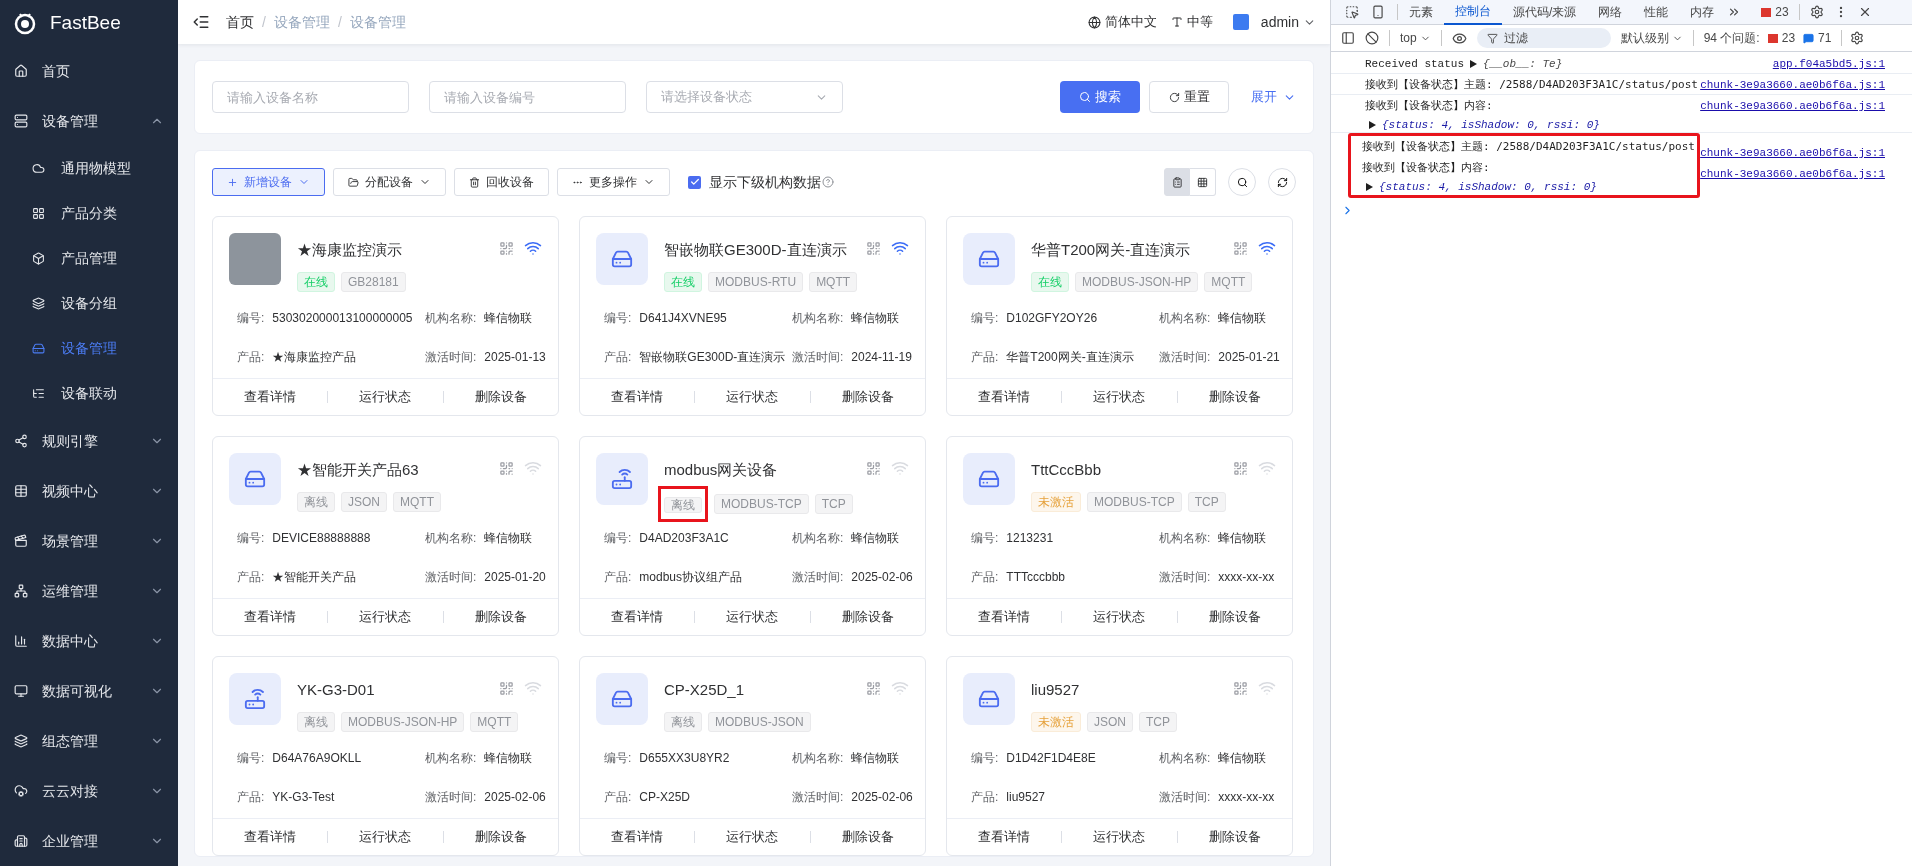  What do you see at coordinates (89, 691) in the screenshot?
I see `menu-item: 数据可视化` at bounding box center [89, 691].